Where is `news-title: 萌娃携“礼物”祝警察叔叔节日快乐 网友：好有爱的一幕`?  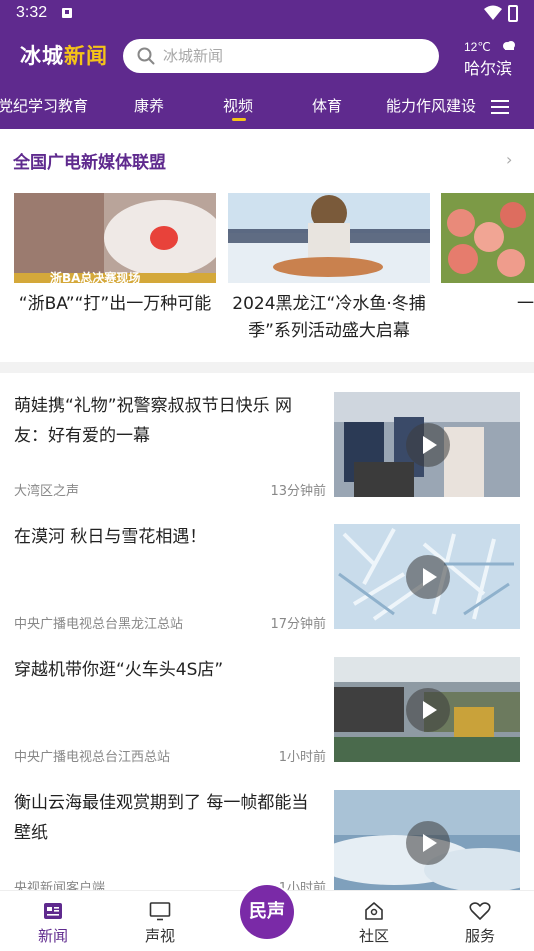 news-title: 萌娃携“礼物”祝警察叔叔节日快乐 网友：好有爱的一幕 is located at coordinates (153, 421).